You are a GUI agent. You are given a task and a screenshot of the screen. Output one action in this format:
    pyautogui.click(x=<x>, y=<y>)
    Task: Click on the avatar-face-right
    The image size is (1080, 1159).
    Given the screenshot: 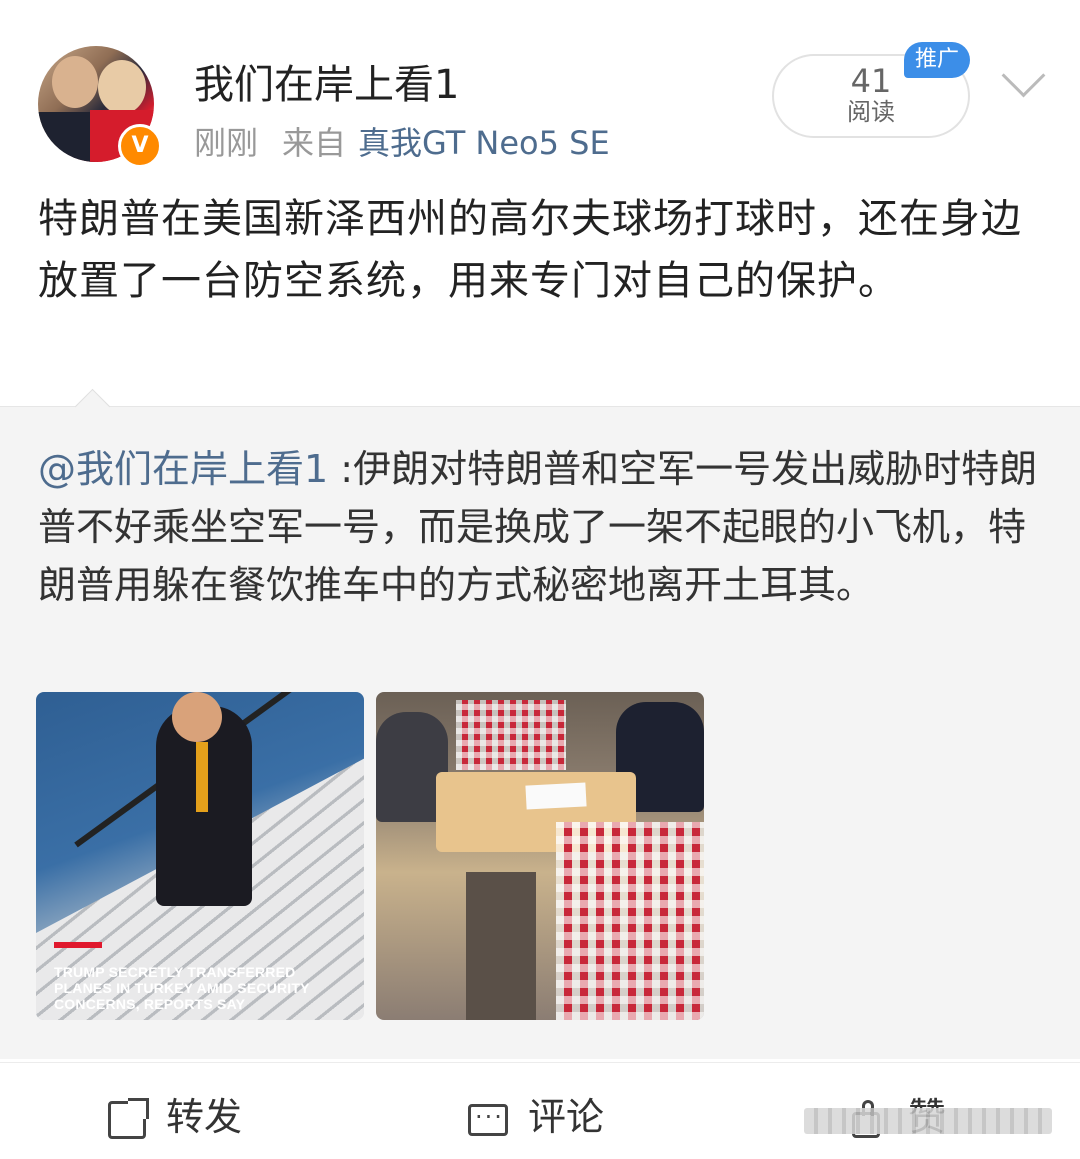 What is the action you would take?
    pyautogui.click(x=122, y=87)
    